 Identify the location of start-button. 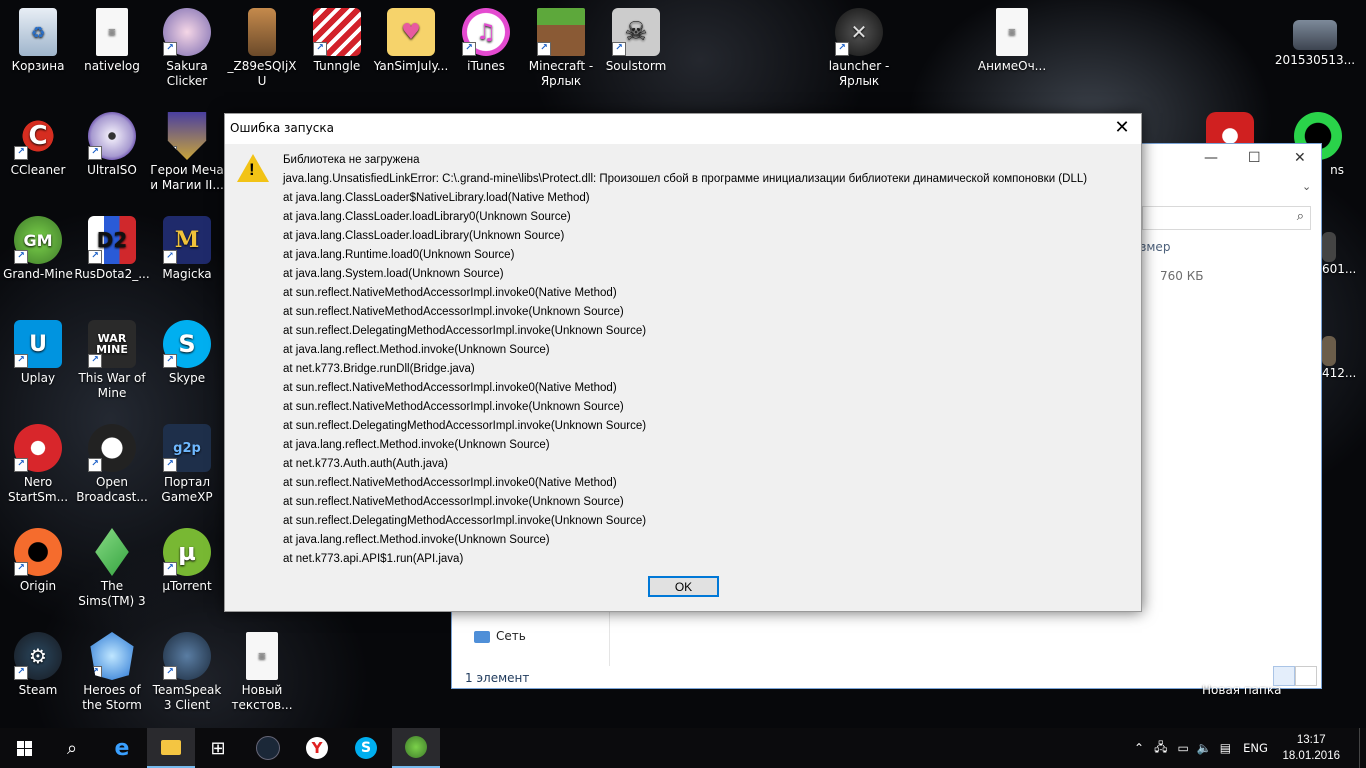
(24, 748).